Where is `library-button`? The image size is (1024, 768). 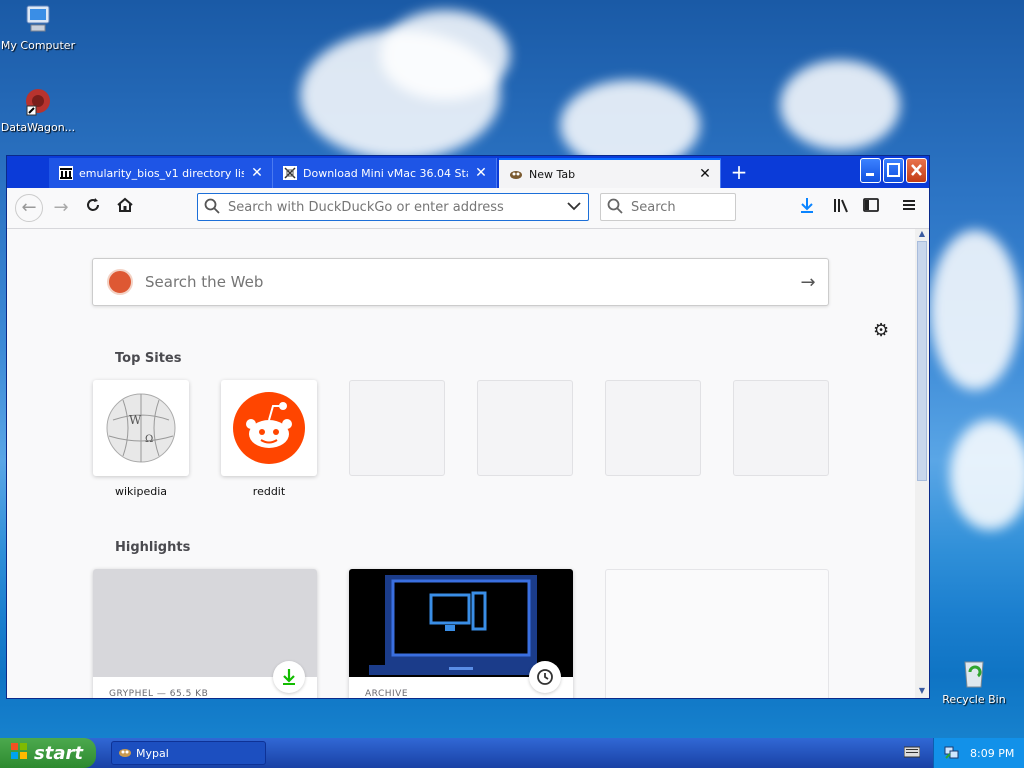
library-button is located at coordinates (841, 208).